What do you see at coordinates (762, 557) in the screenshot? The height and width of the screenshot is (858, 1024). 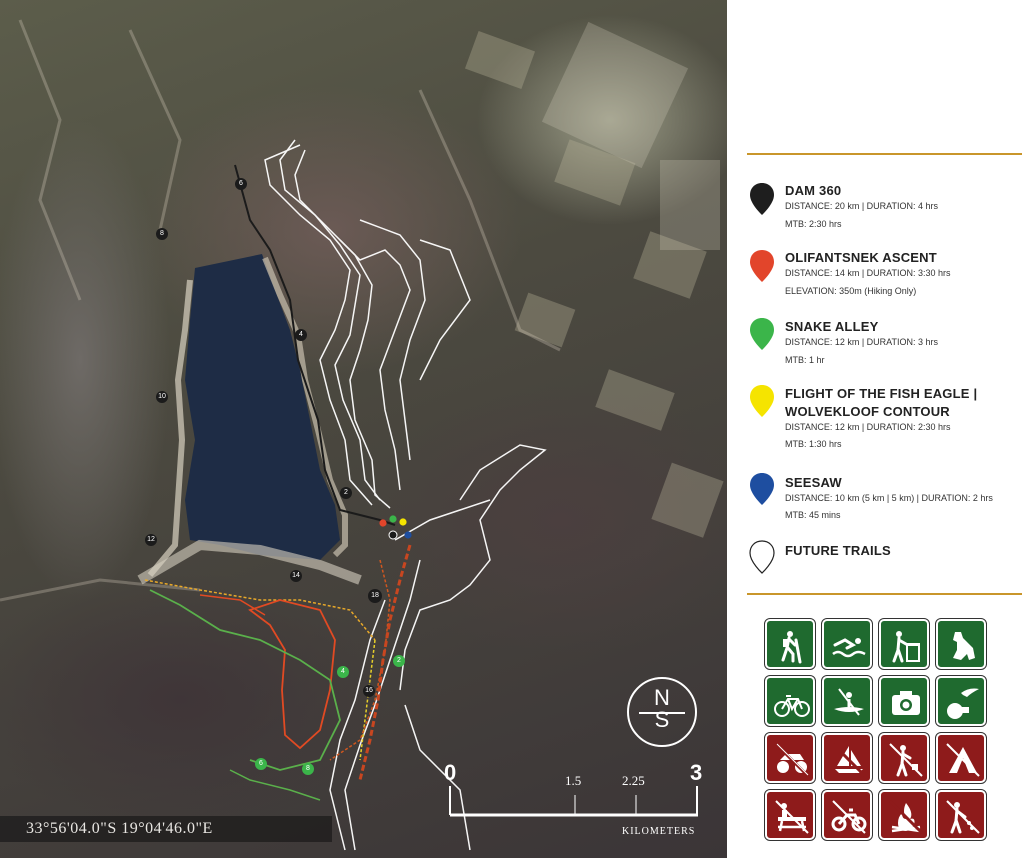 I see `map-pin-outline-icon` at bounding box center [762, 557].